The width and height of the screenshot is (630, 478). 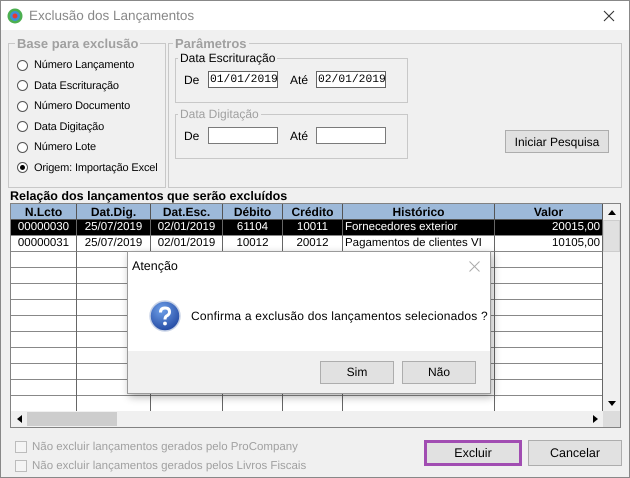 What do you see at coordinates (44, 228) in the screenshot?
I see `table-cell: 00000030` at bounding box center [44, 228].